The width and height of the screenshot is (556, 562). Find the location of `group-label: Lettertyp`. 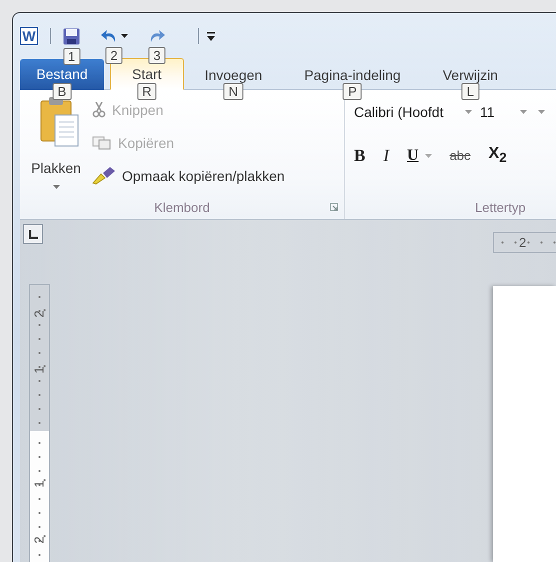

group-label: Lettertyp is located at coordinates (500, 207).